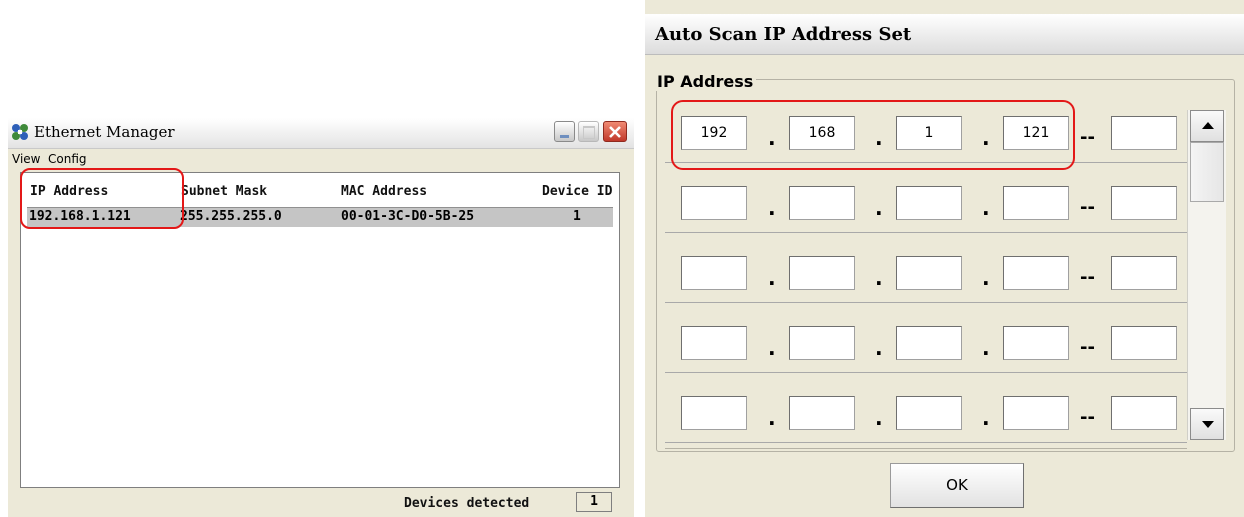 The image size is (1244, 517). Describe the element at coordinates (321, 133) in the screenshot. I see `title-bar: Ethernet Manager` at that location.